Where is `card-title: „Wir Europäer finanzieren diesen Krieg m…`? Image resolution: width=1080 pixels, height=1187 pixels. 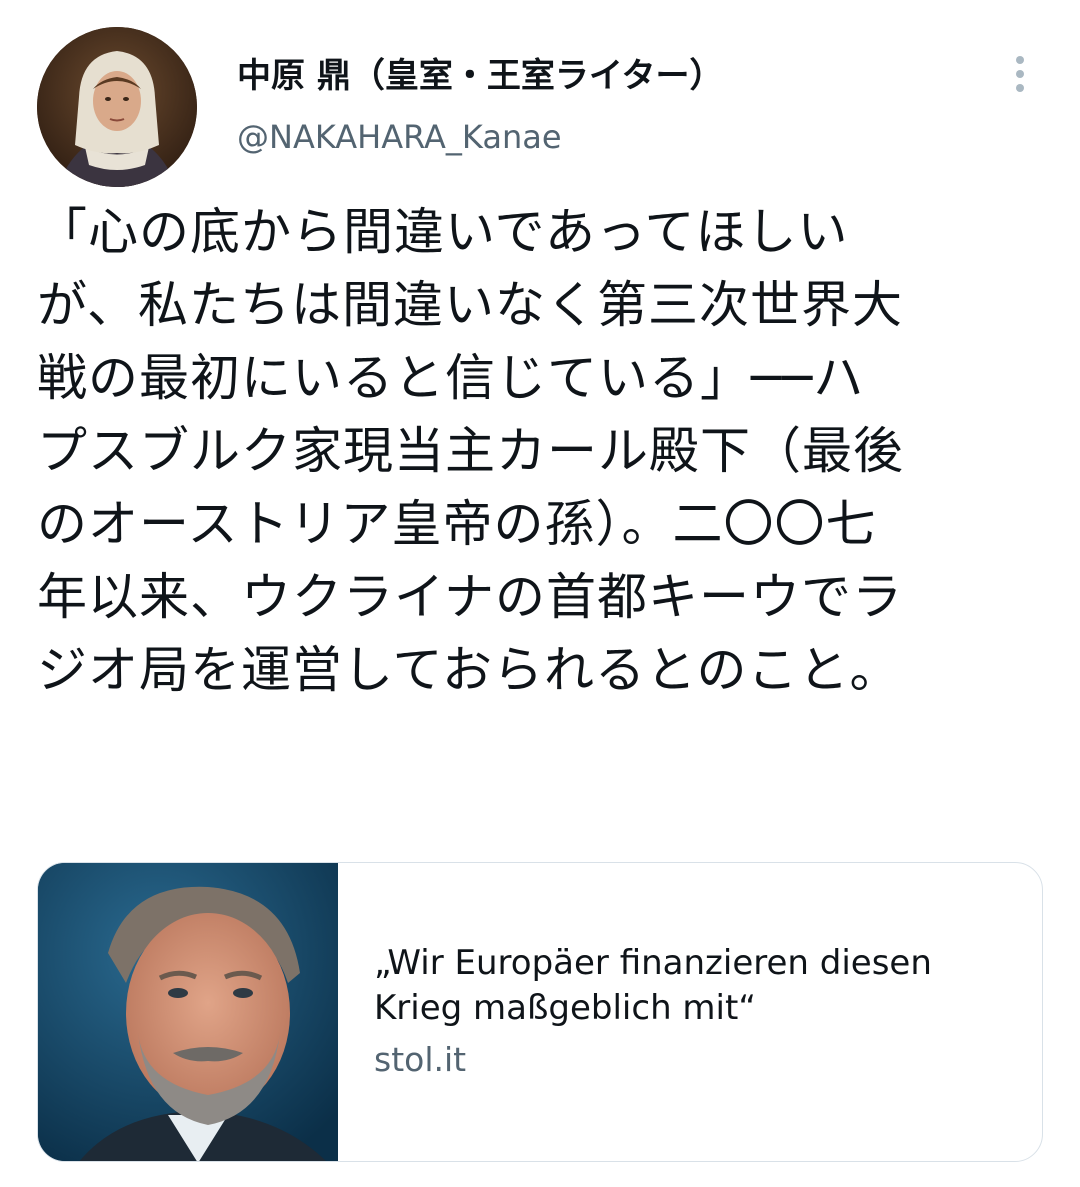 card-title: „Wir Europäer finanzieren diesen Krieg m… is located at coordinates (694, 986).